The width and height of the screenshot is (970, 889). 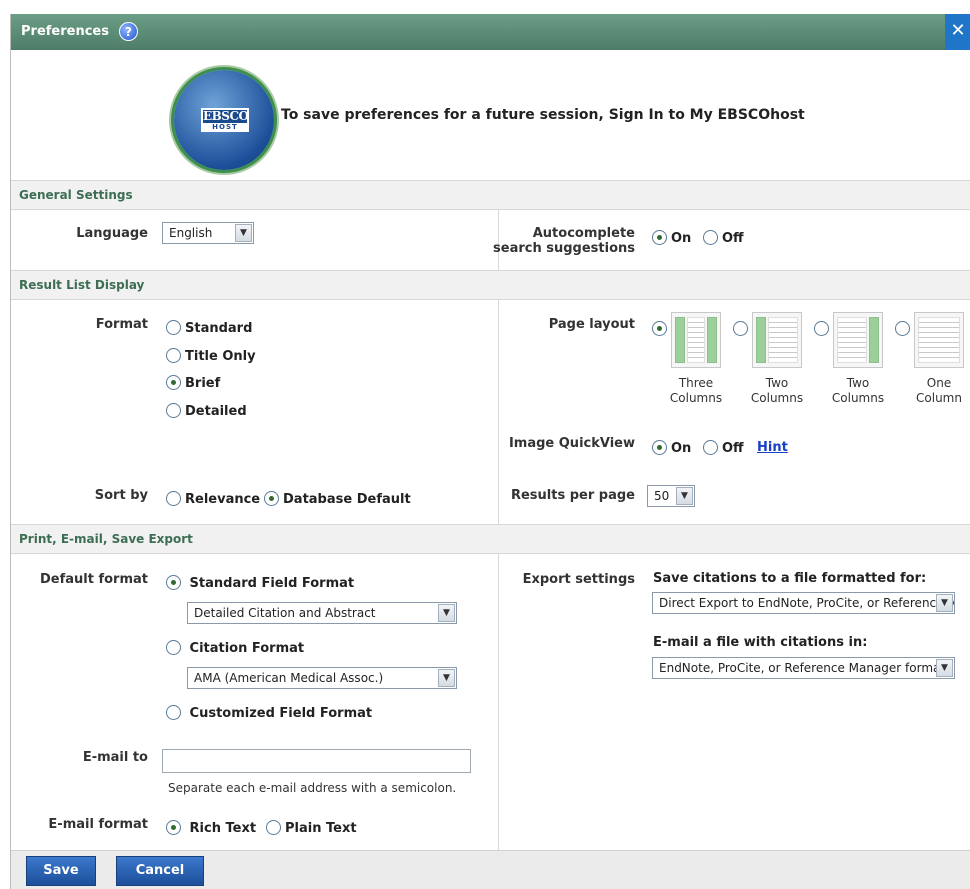 What do you see at coordinates (490, 539) in the screenshot?
I see `section-print-email-save-export: Print, E-mail, Save Export` at bounding box center [490, 539].